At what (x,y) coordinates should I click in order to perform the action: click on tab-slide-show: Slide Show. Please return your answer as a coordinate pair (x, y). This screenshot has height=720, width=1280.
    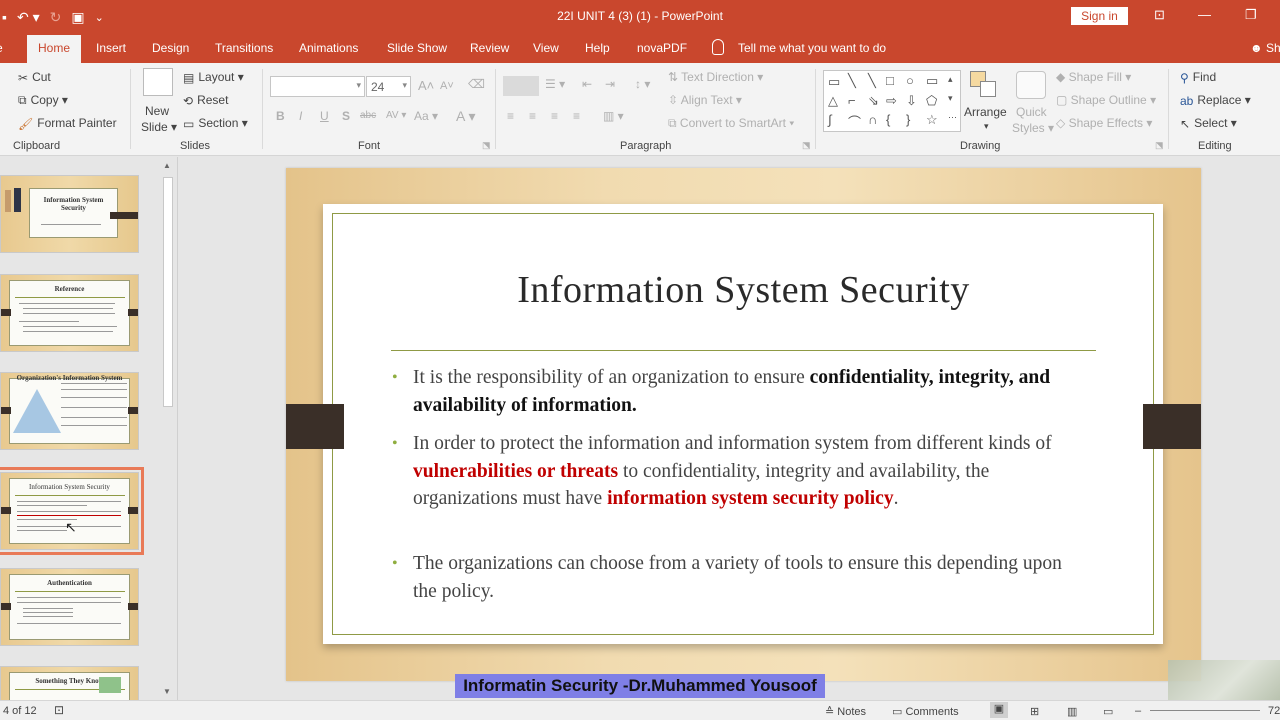
    Looking at the image, I should click on (417, 48).